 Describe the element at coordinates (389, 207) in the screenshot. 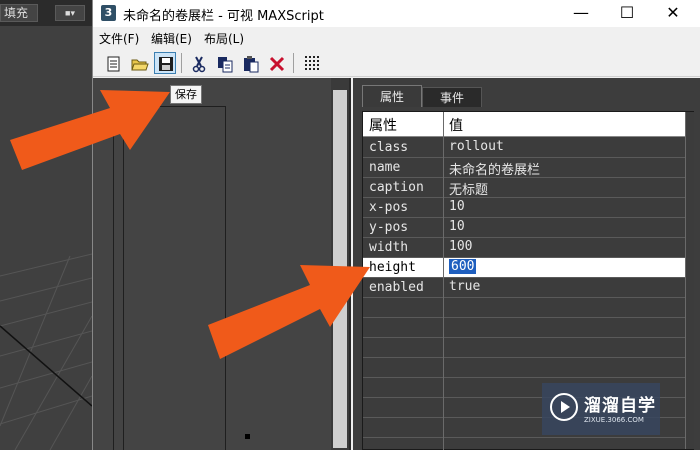

I see `property-key: x-pos` at that location.